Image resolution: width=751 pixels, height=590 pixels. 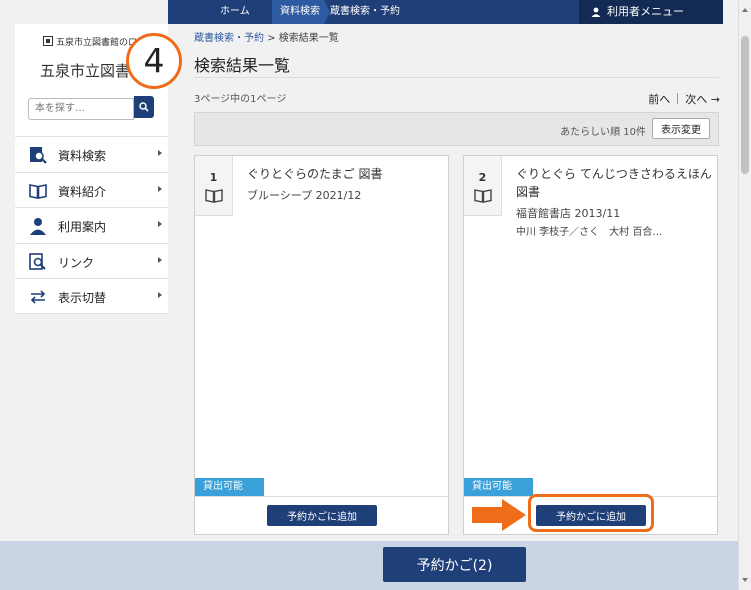 I want to click on nav-current-page: 蔵書検索・予約, so click(x=365, y=12).